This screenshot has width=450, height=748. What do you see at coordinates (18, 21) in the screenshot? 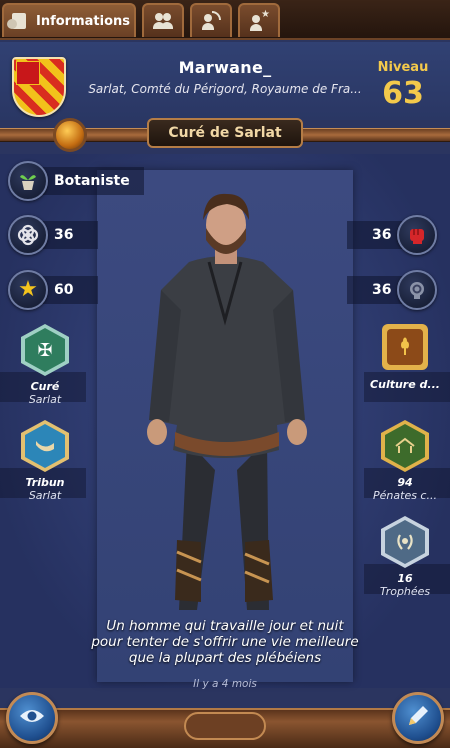
I see `profile-card-icon` at bounding box center [18, 21].